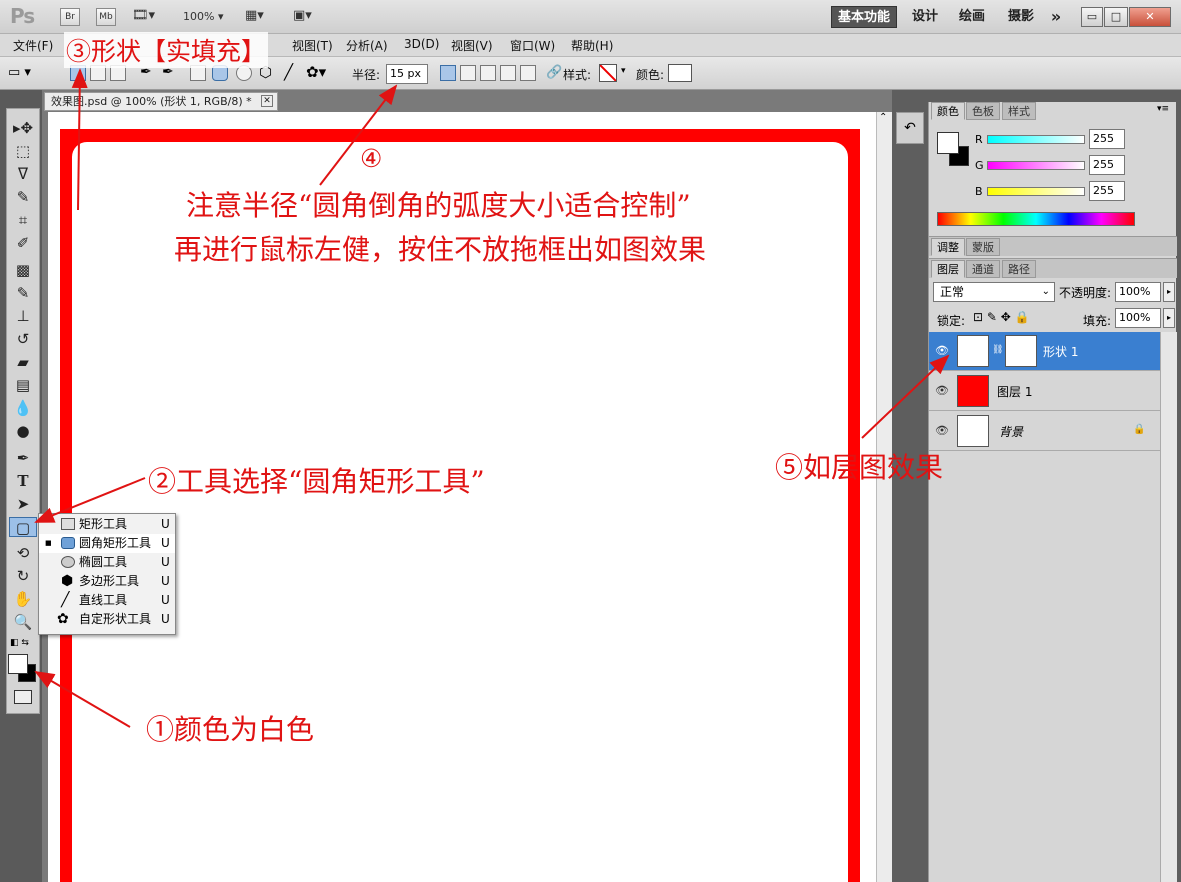 This screenshot has height=882, width=1181. I want to click on annotation-step4-line2: 再进行鼠标左健，按住不放拖框出如图效果, so click(440, 249).